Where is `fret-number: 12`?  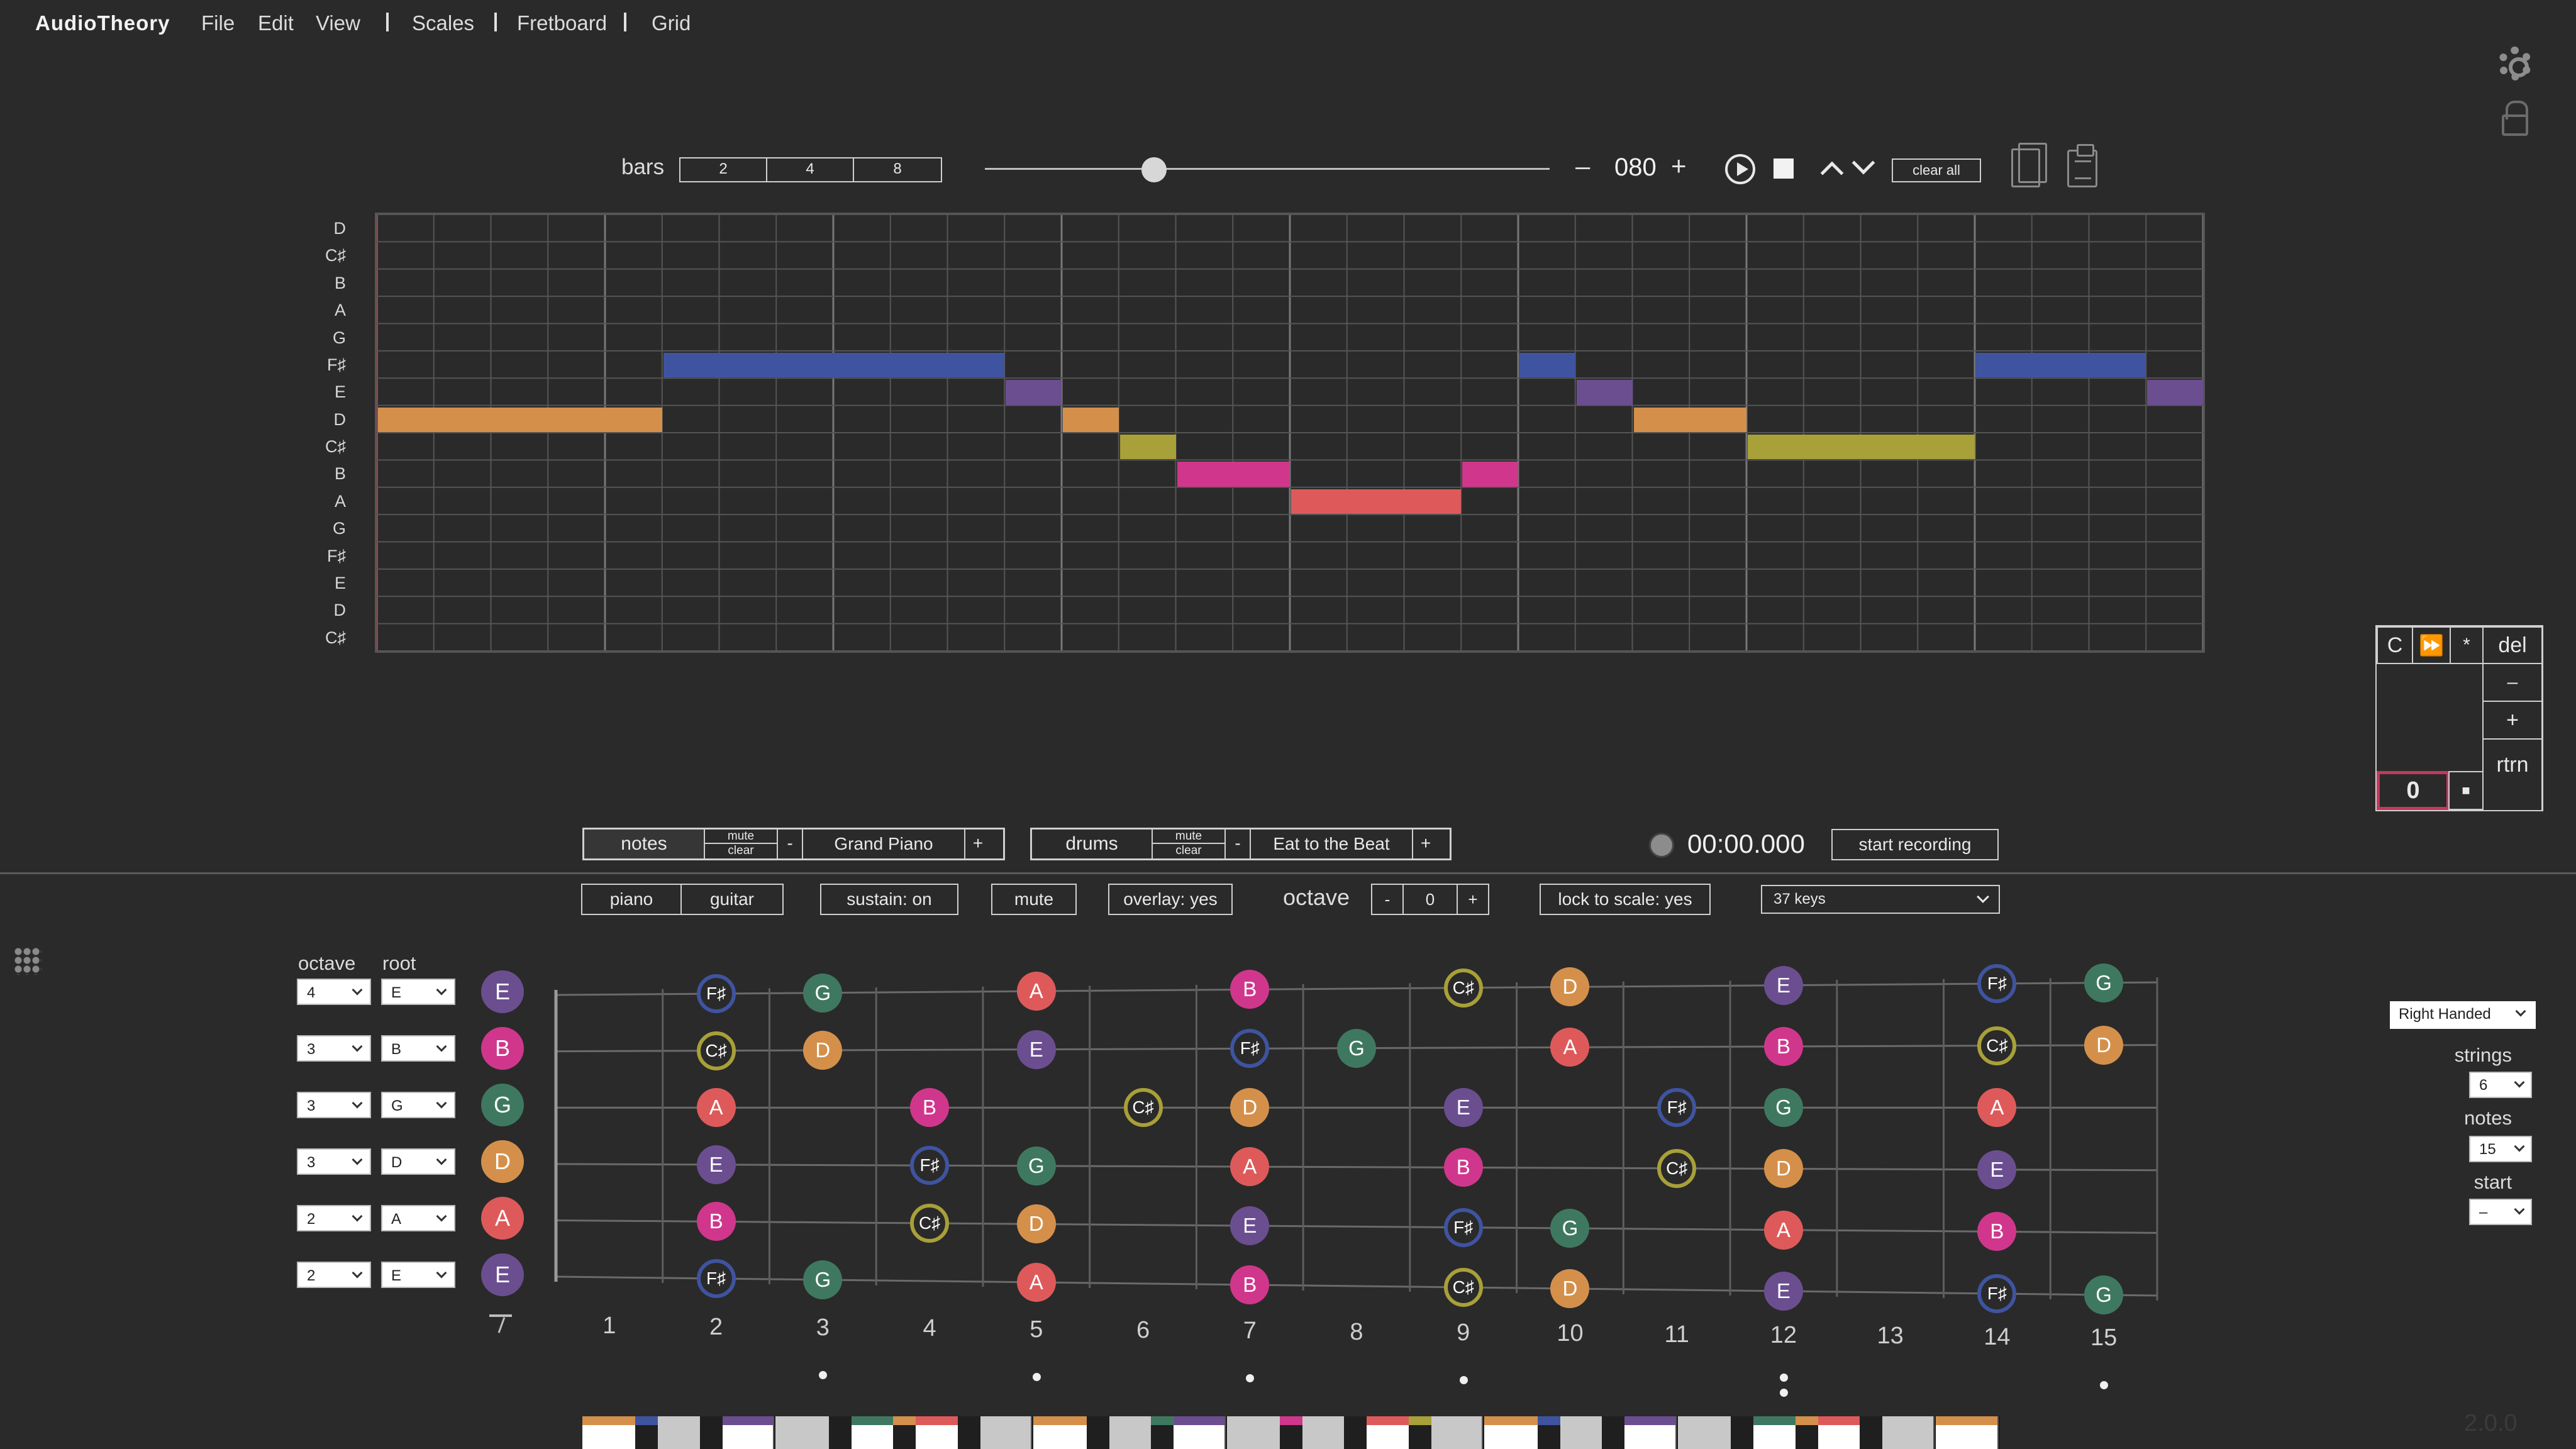
fret-number: 12 is located at coordinates (1783, 1335).